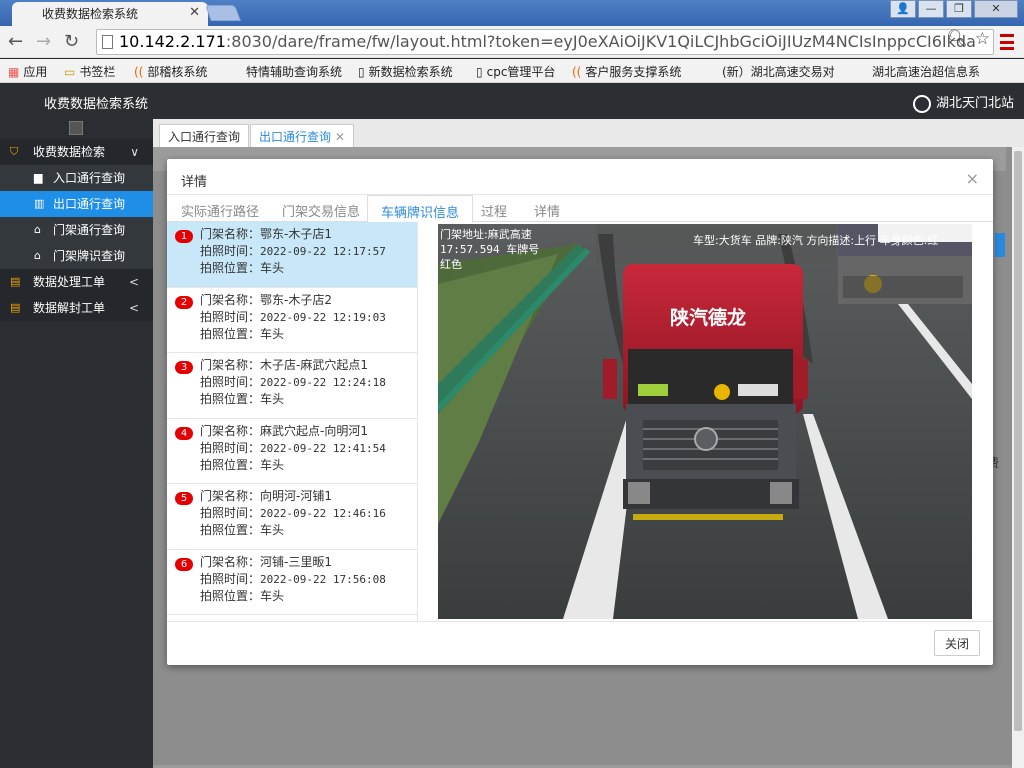 This screenshot has width=1024, height=768. I want to click on page-tab-entry: 入口通行查询, so click(204, 135).